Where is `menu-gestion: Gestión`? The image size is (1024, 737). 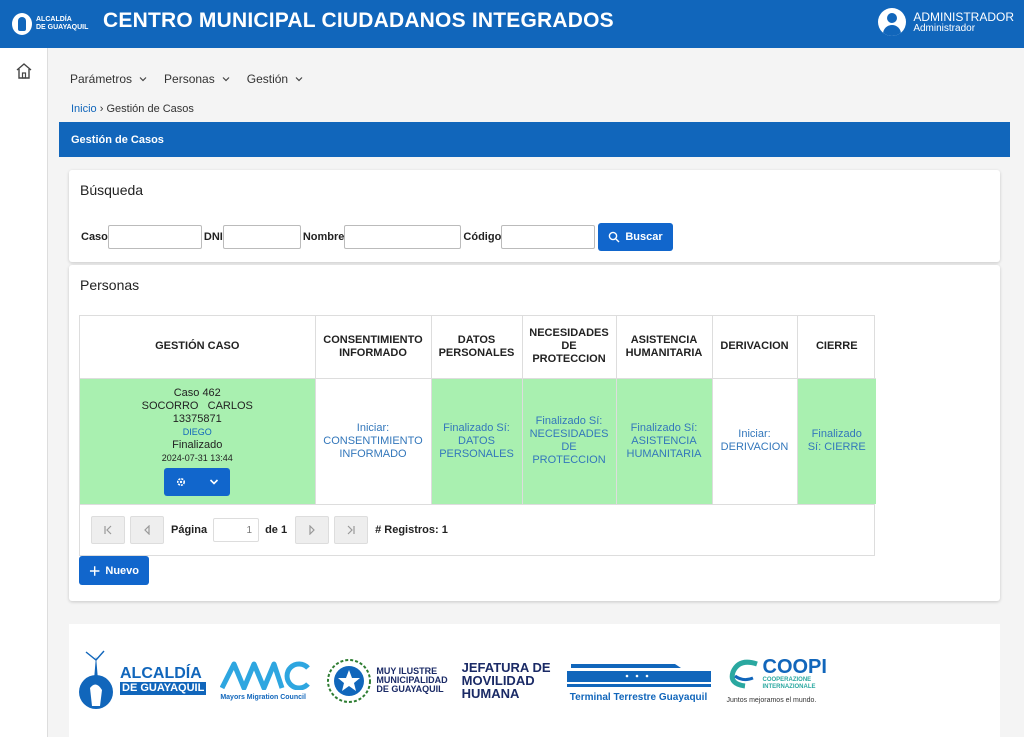 menu-gestion: Gestión is located at coordinates (275, 79).